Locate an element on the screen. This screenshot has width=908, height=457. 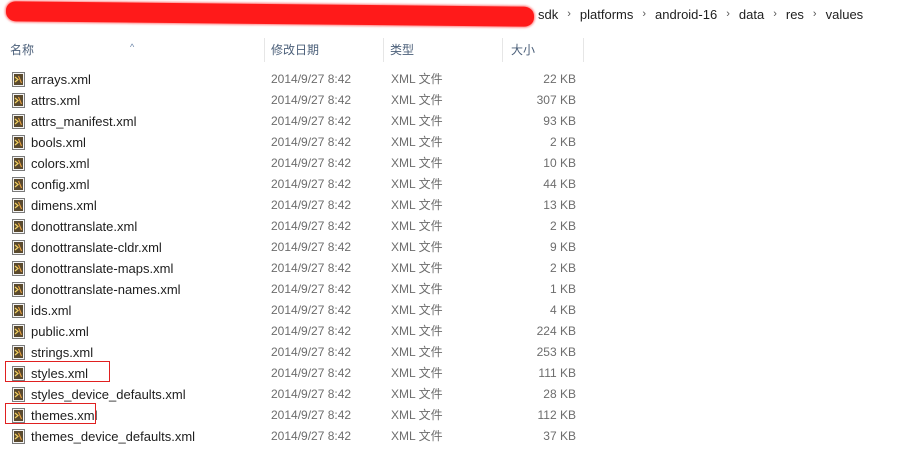
file-row: dimens.xml 2014/9/27 8:42 XML 文件 13 KB is located at coordinates (454, 205).